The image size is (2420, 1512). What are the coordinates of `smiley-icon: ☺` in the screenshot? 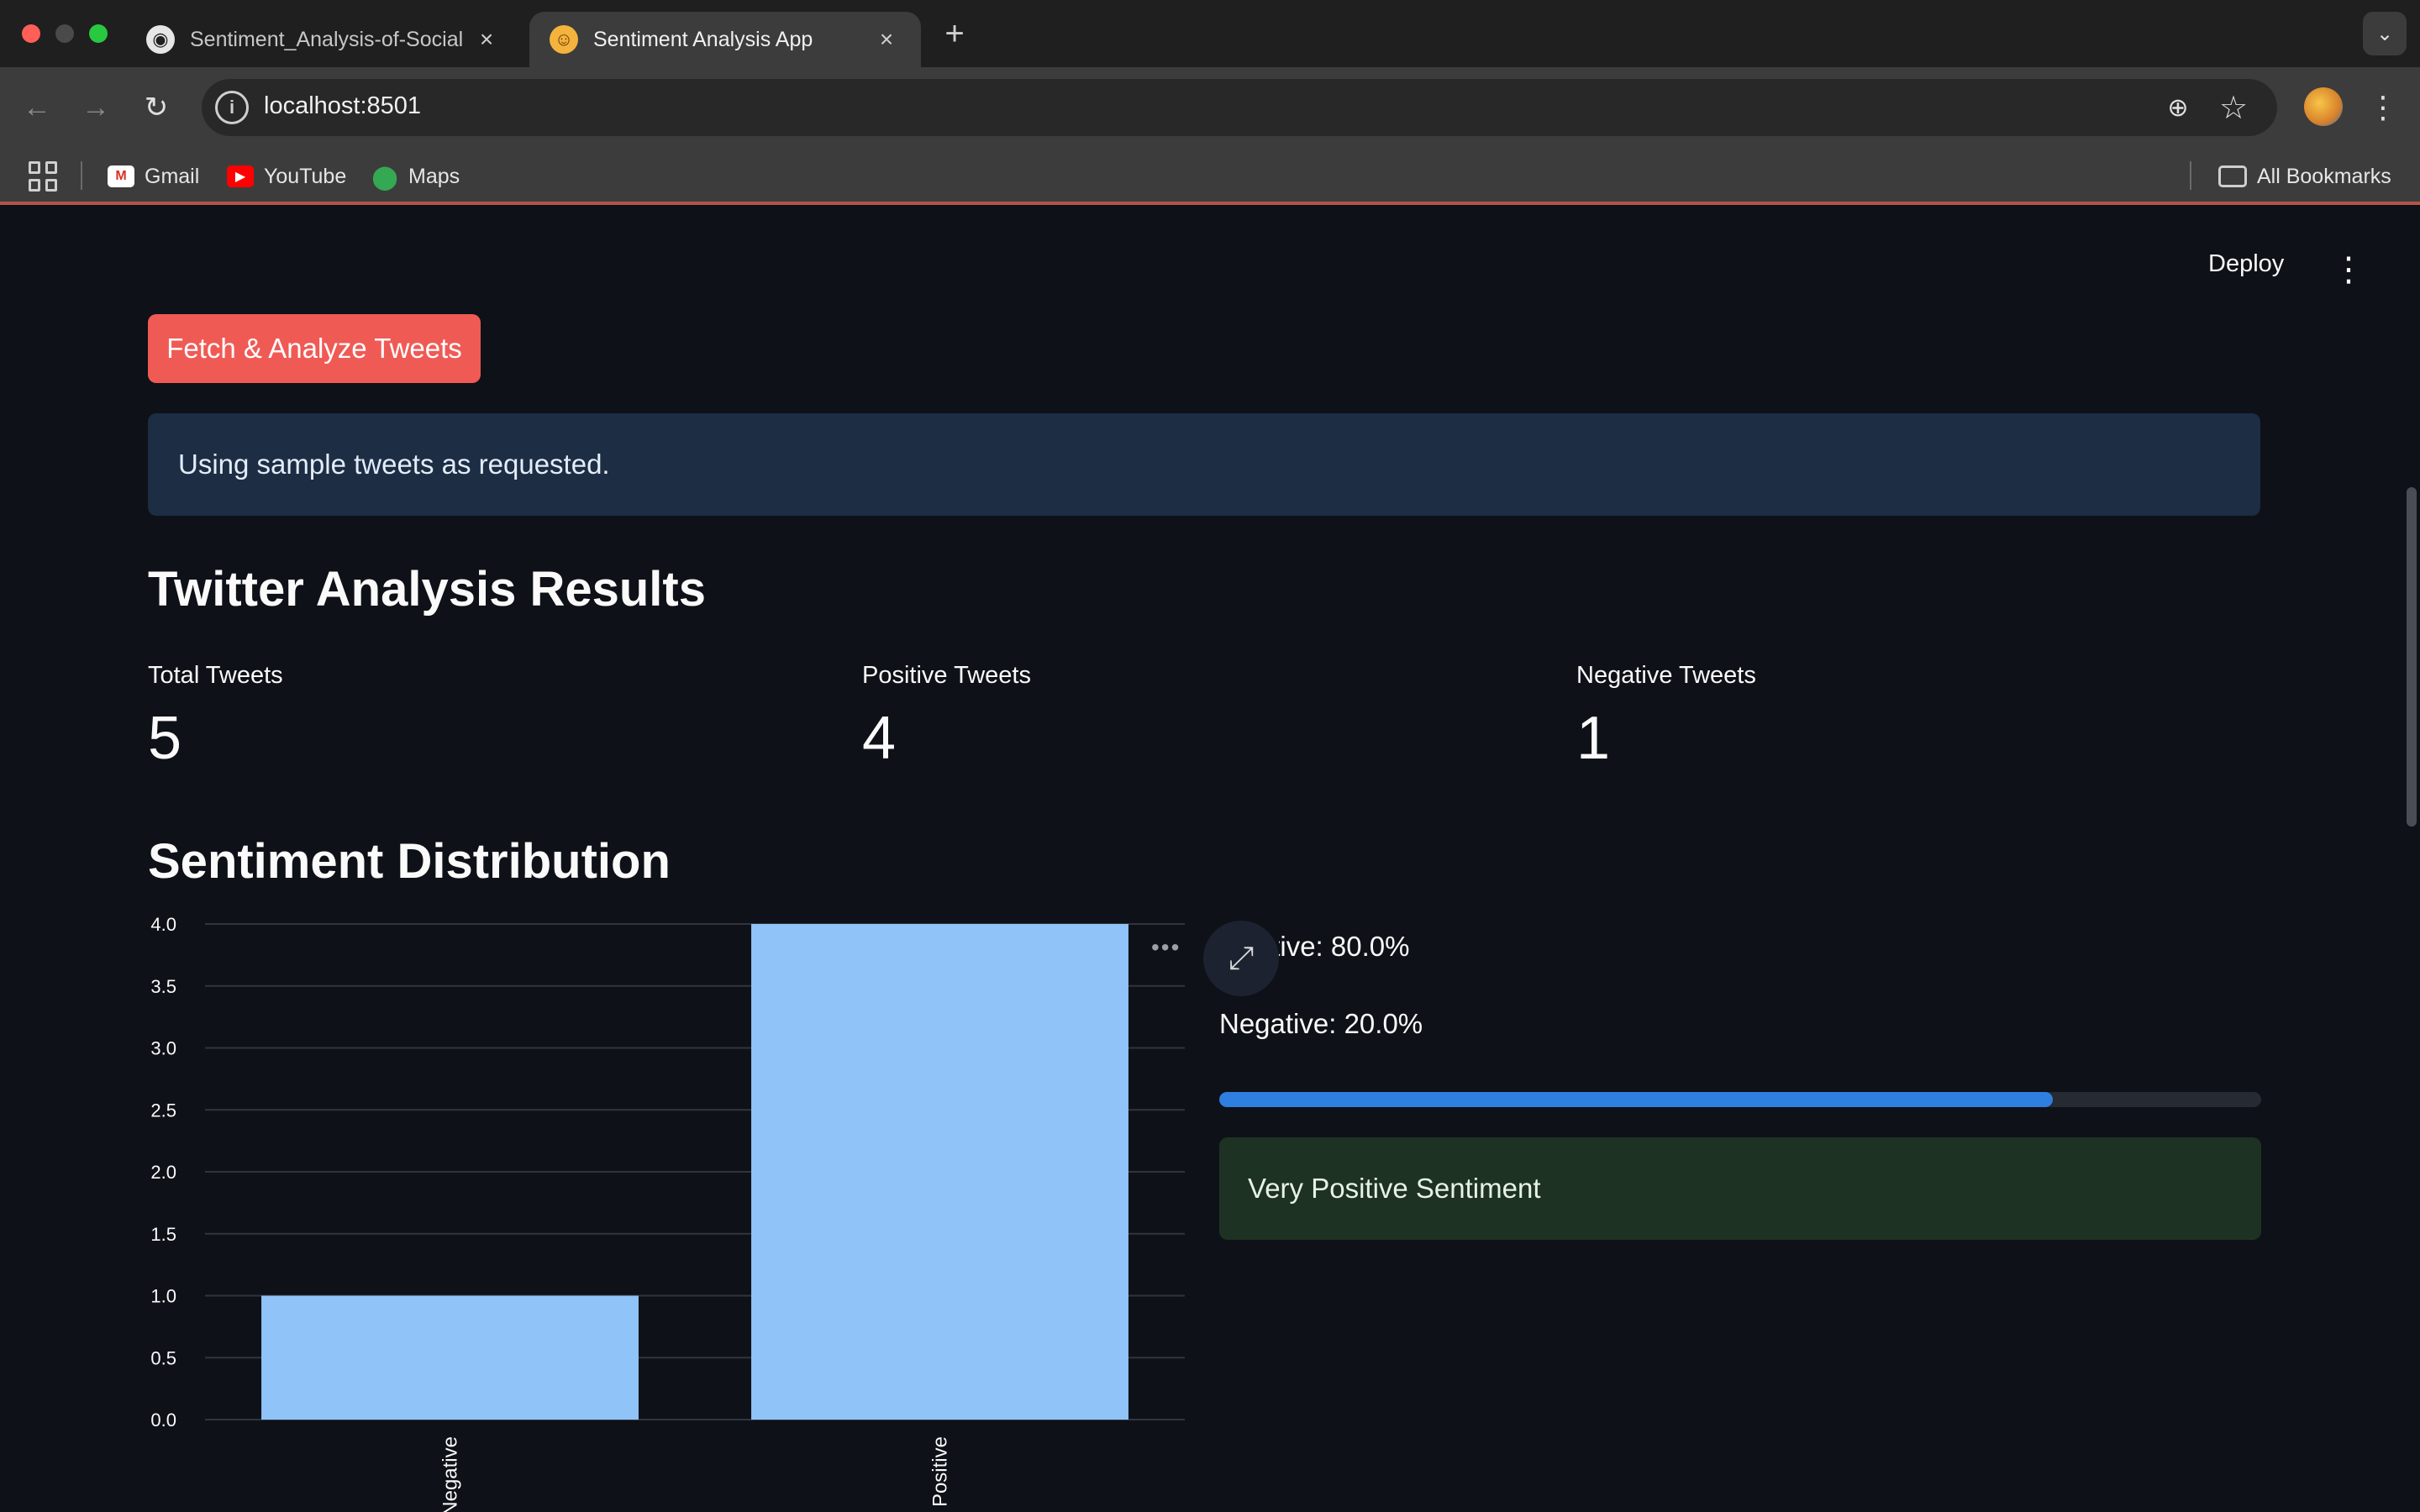 It's located at (564, 39).